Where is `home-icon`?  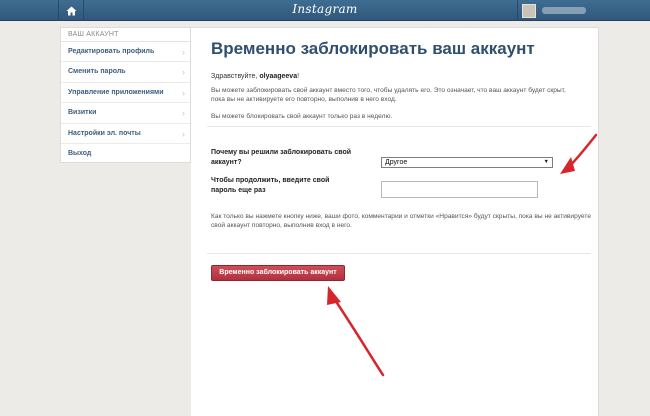
home-icon is located at coordinates (71, 10).